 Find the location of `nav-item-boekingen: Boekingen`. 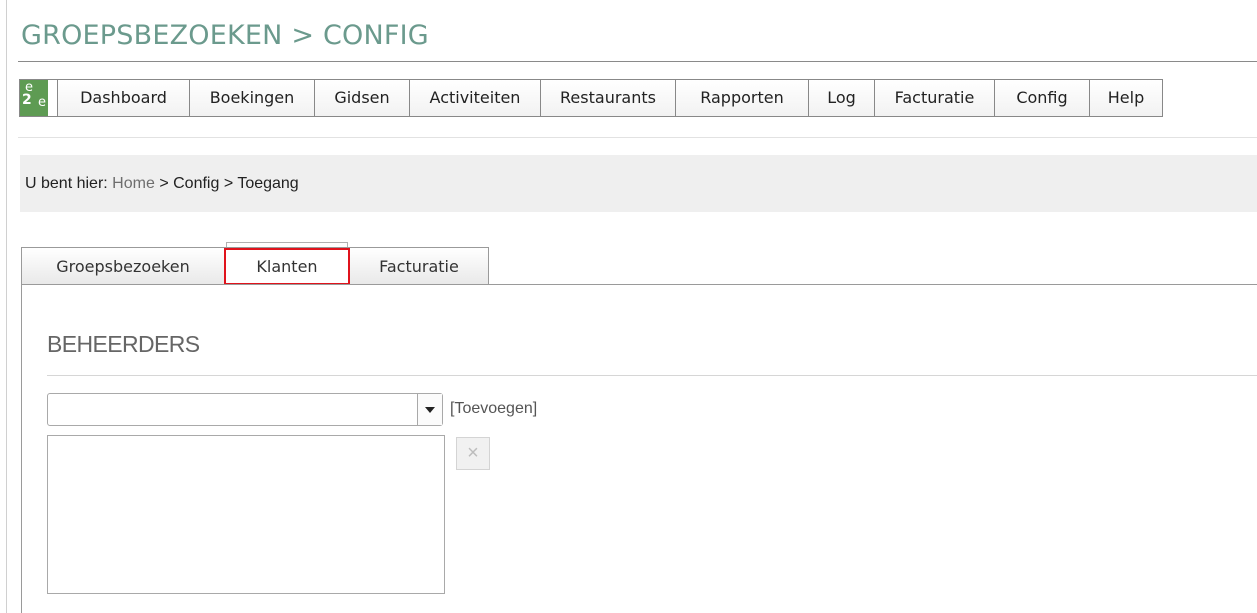

nav-item-boekingen: Boekingen is located at coordinates (252, 98).